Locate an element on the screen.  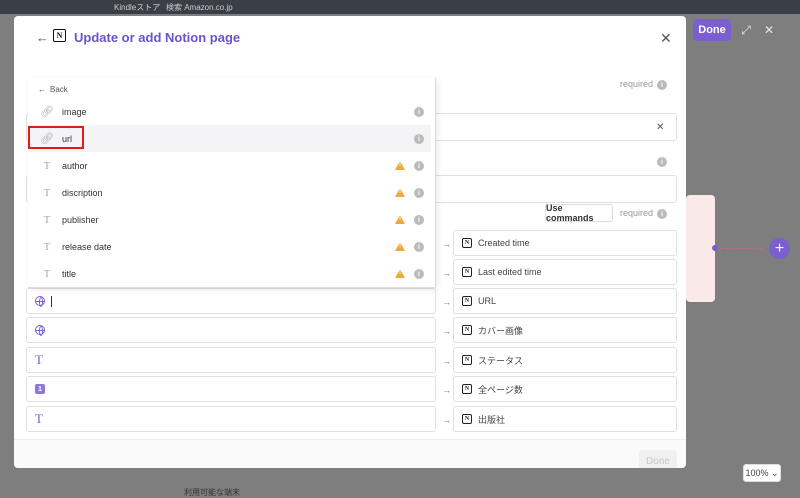
back-label: Back is located at coordinates (59, 89).